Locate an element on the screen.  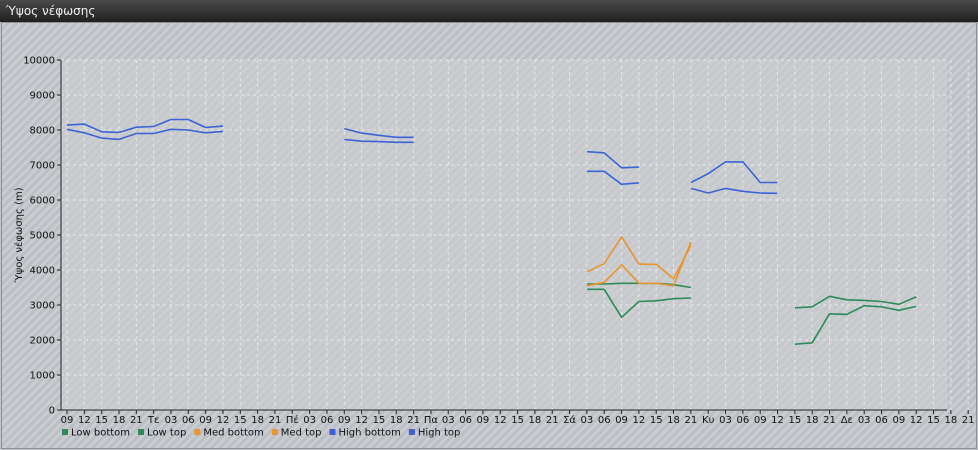
x-tick-label: Δε is located at coordinates (847, 420).